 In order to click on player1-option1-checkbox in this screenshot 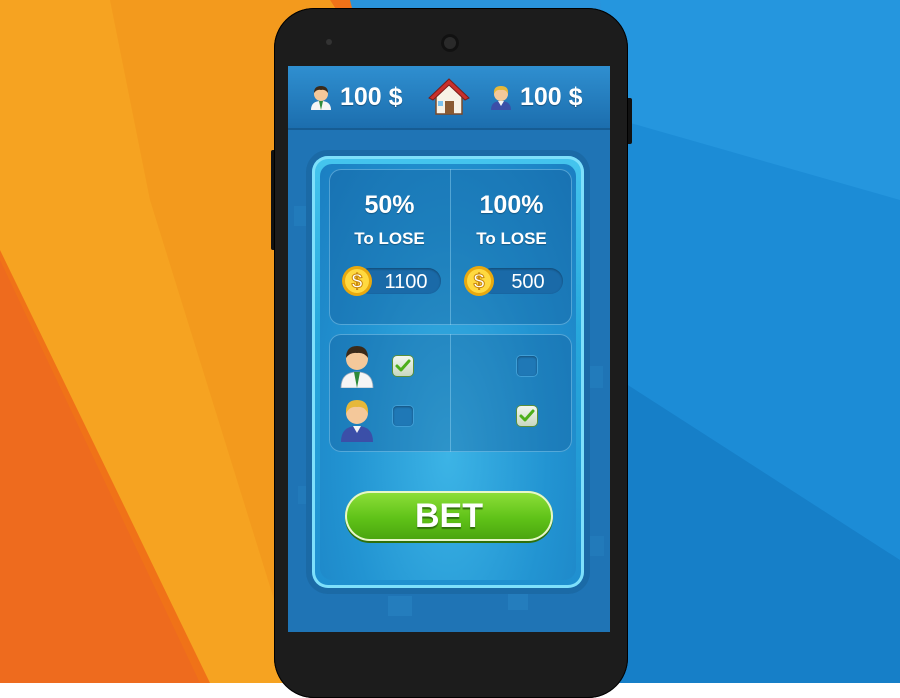, I will do `click(403, 366)`.